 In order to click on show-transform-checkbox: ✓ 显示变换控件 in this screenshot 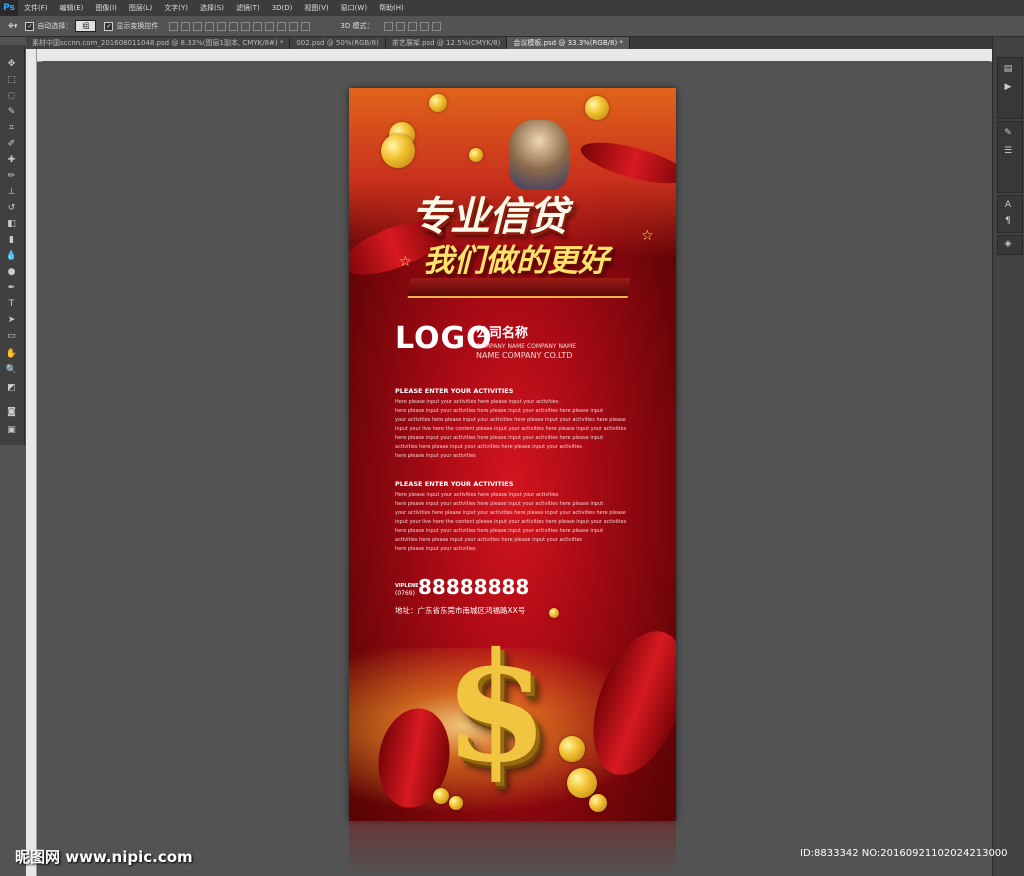, I will do `click(131, 26)`.